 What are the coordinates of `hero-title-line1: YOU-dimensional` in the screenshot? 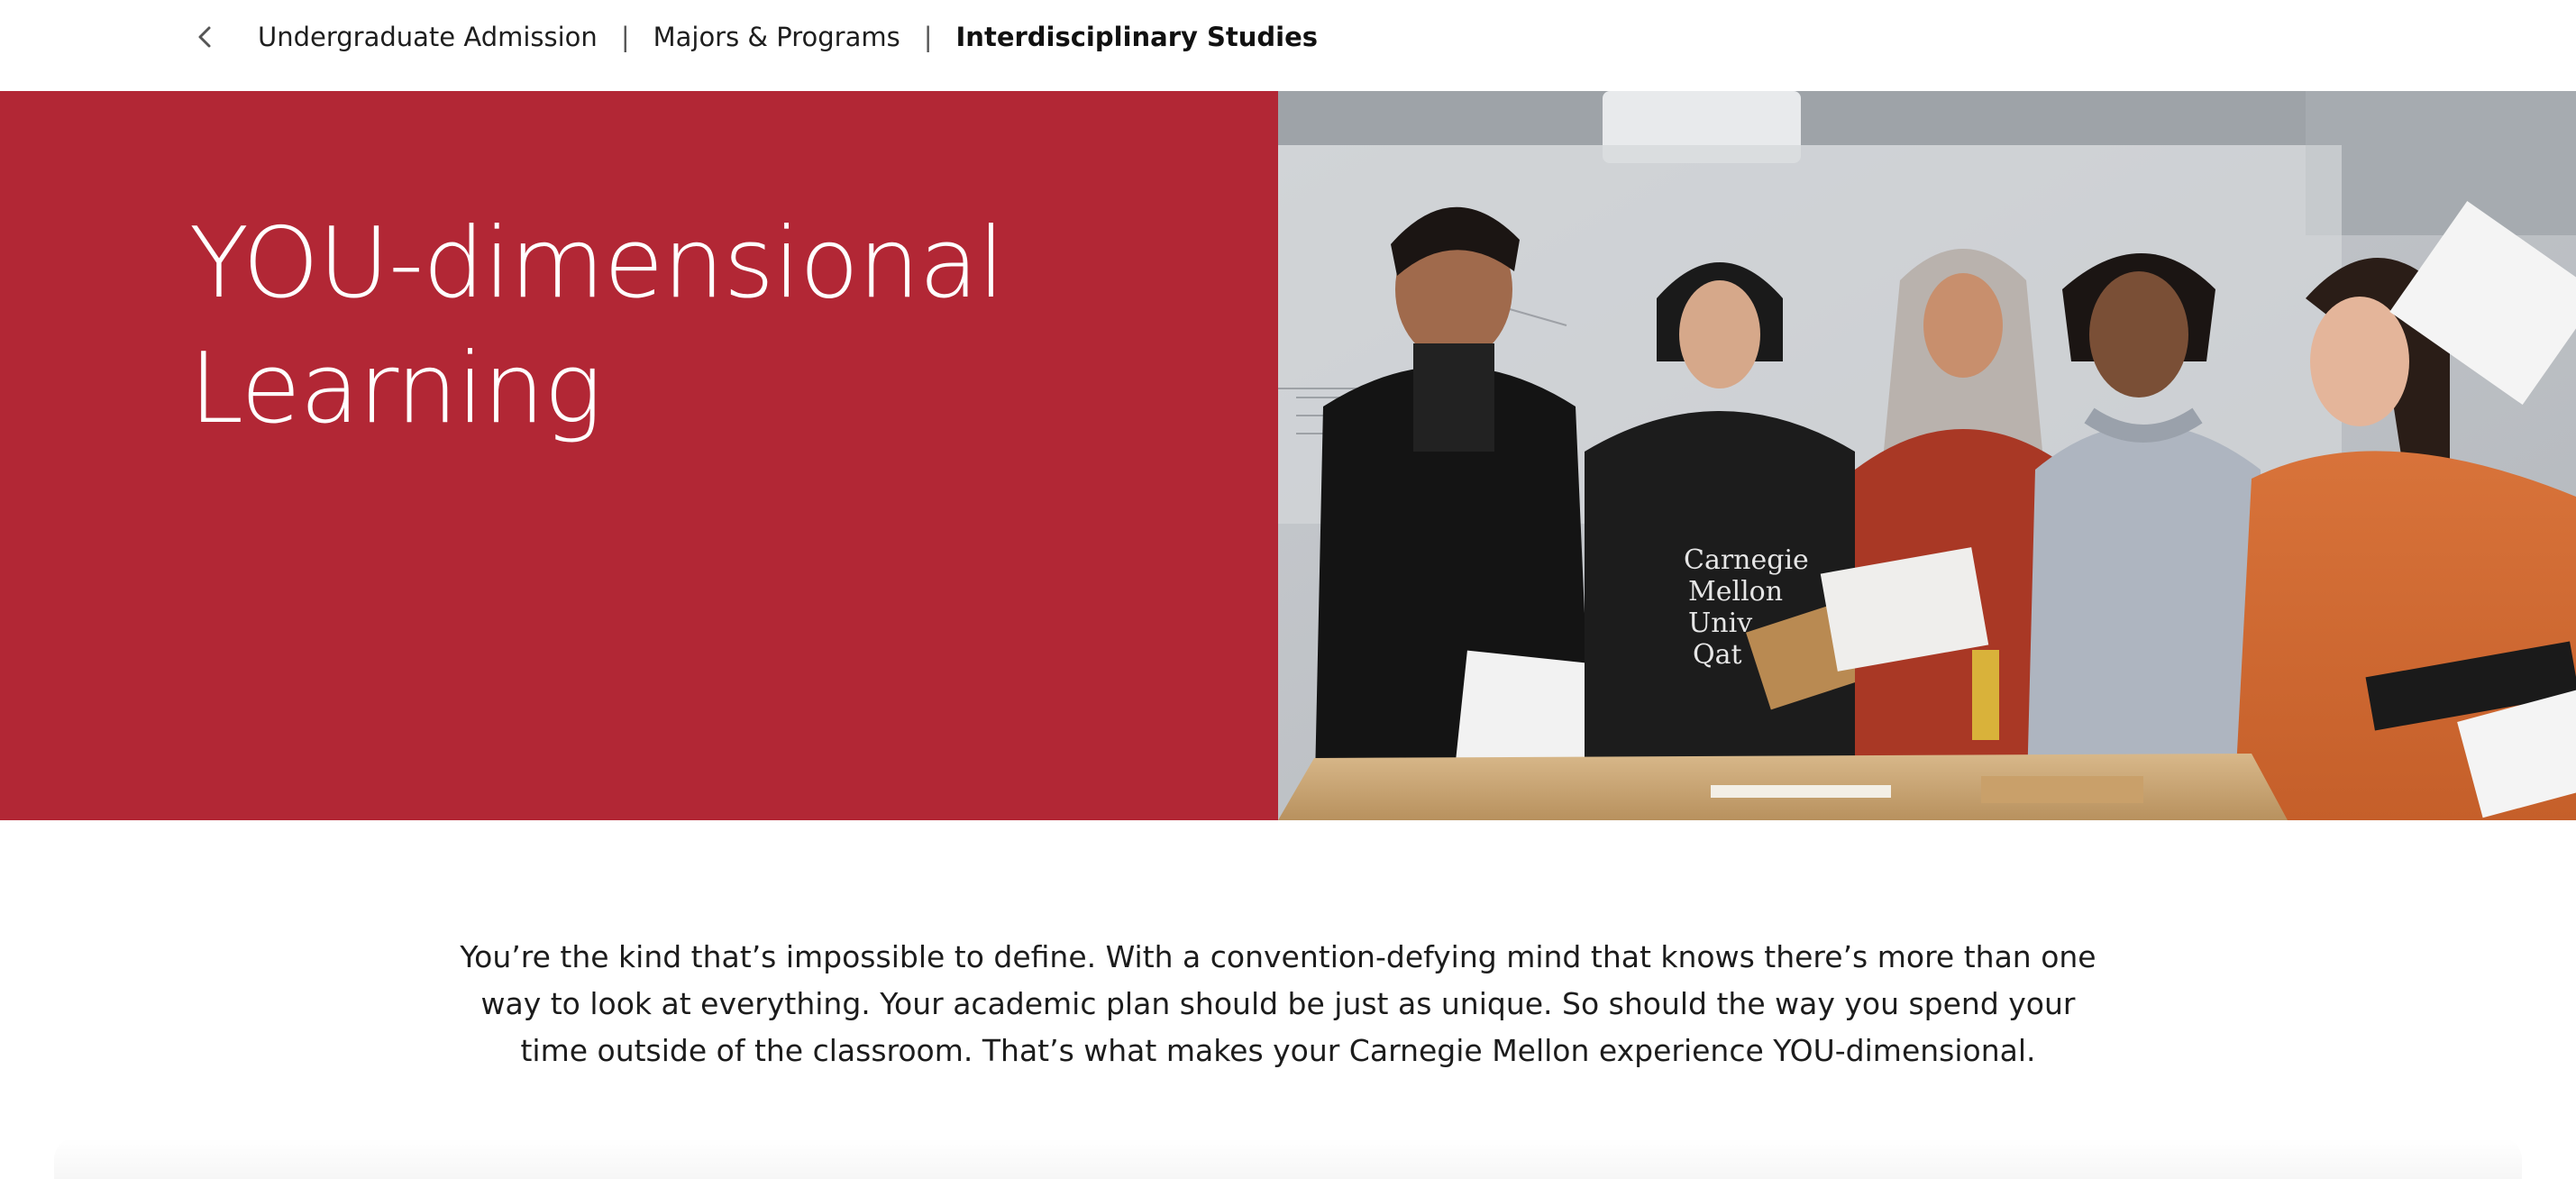 It's located at (597, 263).